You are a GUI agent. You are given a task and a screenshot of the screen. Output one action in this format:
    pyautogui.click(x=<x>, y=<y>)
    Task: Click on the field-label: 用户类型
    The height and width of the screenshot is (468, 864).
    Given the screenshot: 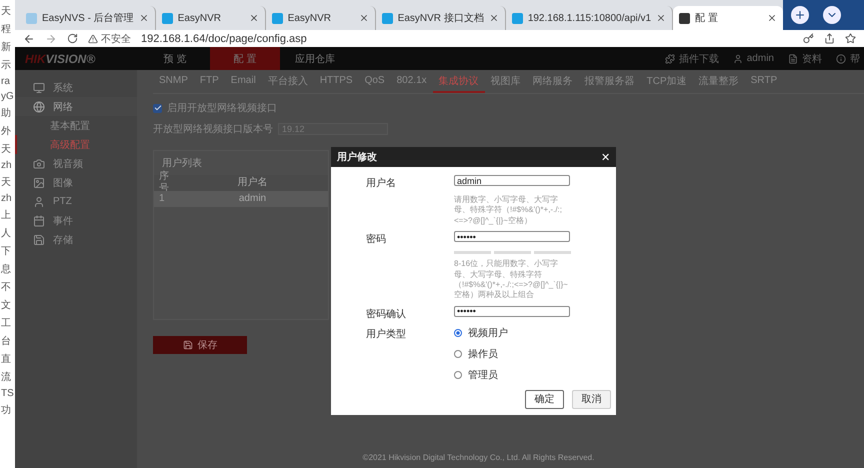 What is the action you would take?
    pyautogui.click(x=386, y=334)
    